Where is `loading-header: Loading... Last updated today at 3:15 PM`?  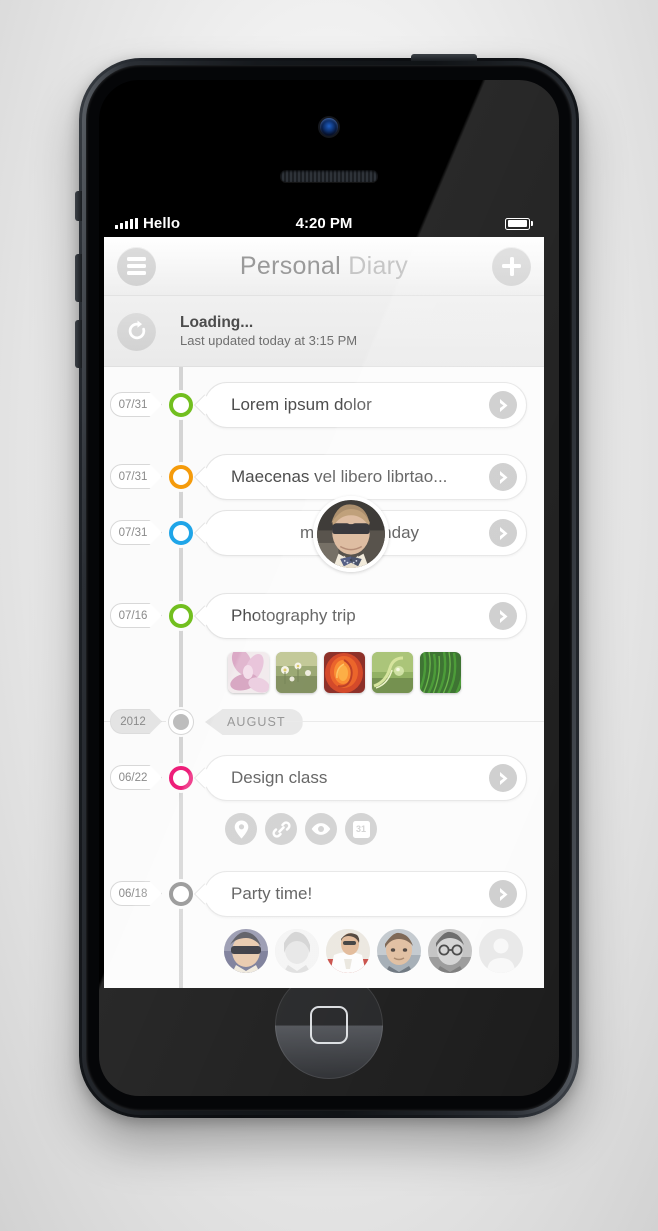 loading-header: Loading... Last updated today at 3:15 PM is located at coordinates (324, 331).